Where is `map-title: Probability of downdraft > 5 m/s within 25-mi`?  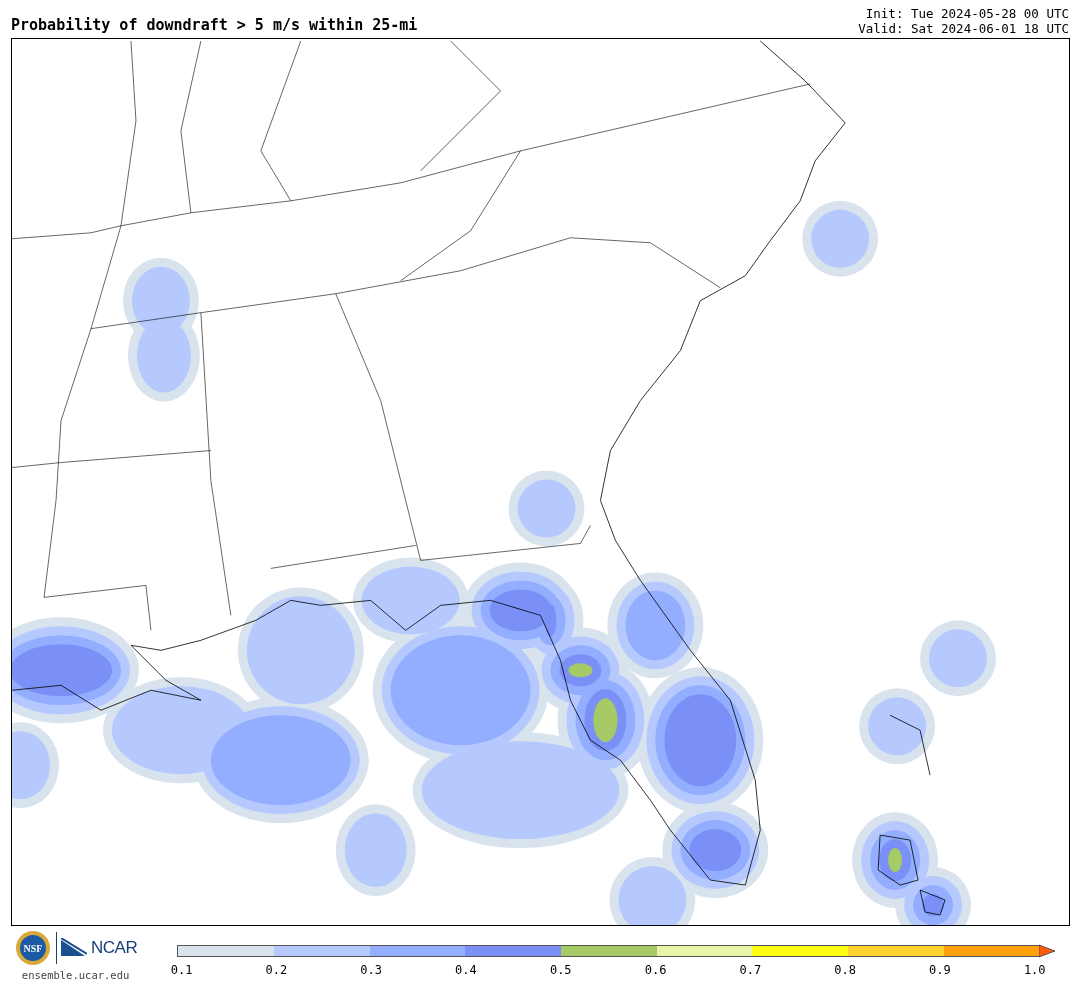 map-title: Probability of downdraft > 5 m/s within 25-mi is located at coordinates (214, 25).